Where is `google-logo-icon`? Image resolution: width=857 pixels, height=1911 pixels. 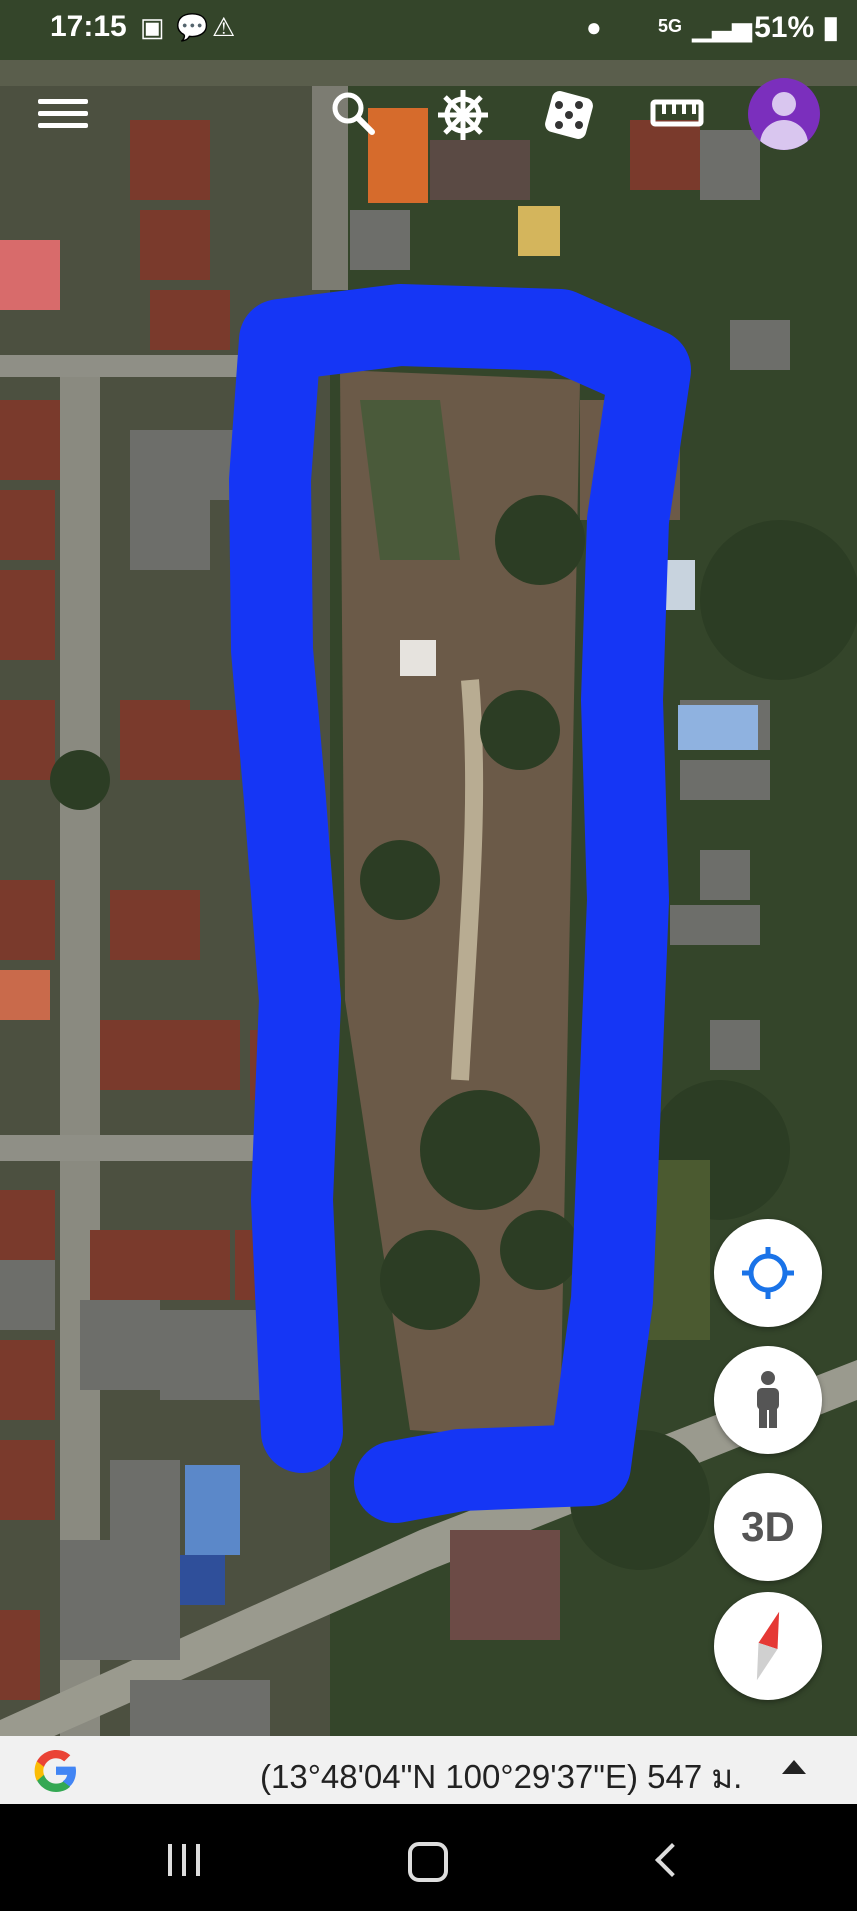
google-logo-icon is located at coordinates (55, 1771).